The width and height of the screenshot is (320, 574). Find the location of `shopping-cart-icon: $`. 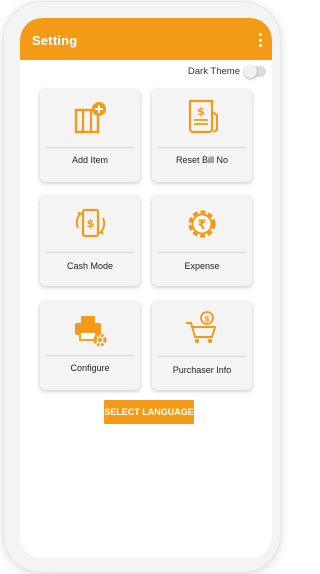

shopping-cart-icon: $ is located at coordinates (201, 327).